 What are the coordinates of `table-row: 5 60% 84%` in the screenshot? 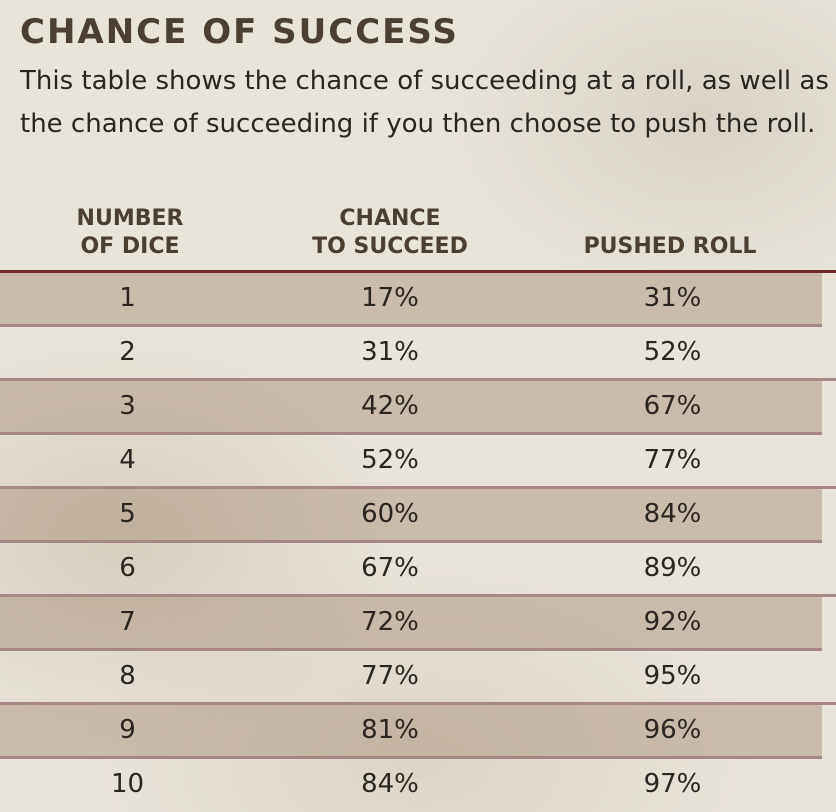 It's located at (411, 516).